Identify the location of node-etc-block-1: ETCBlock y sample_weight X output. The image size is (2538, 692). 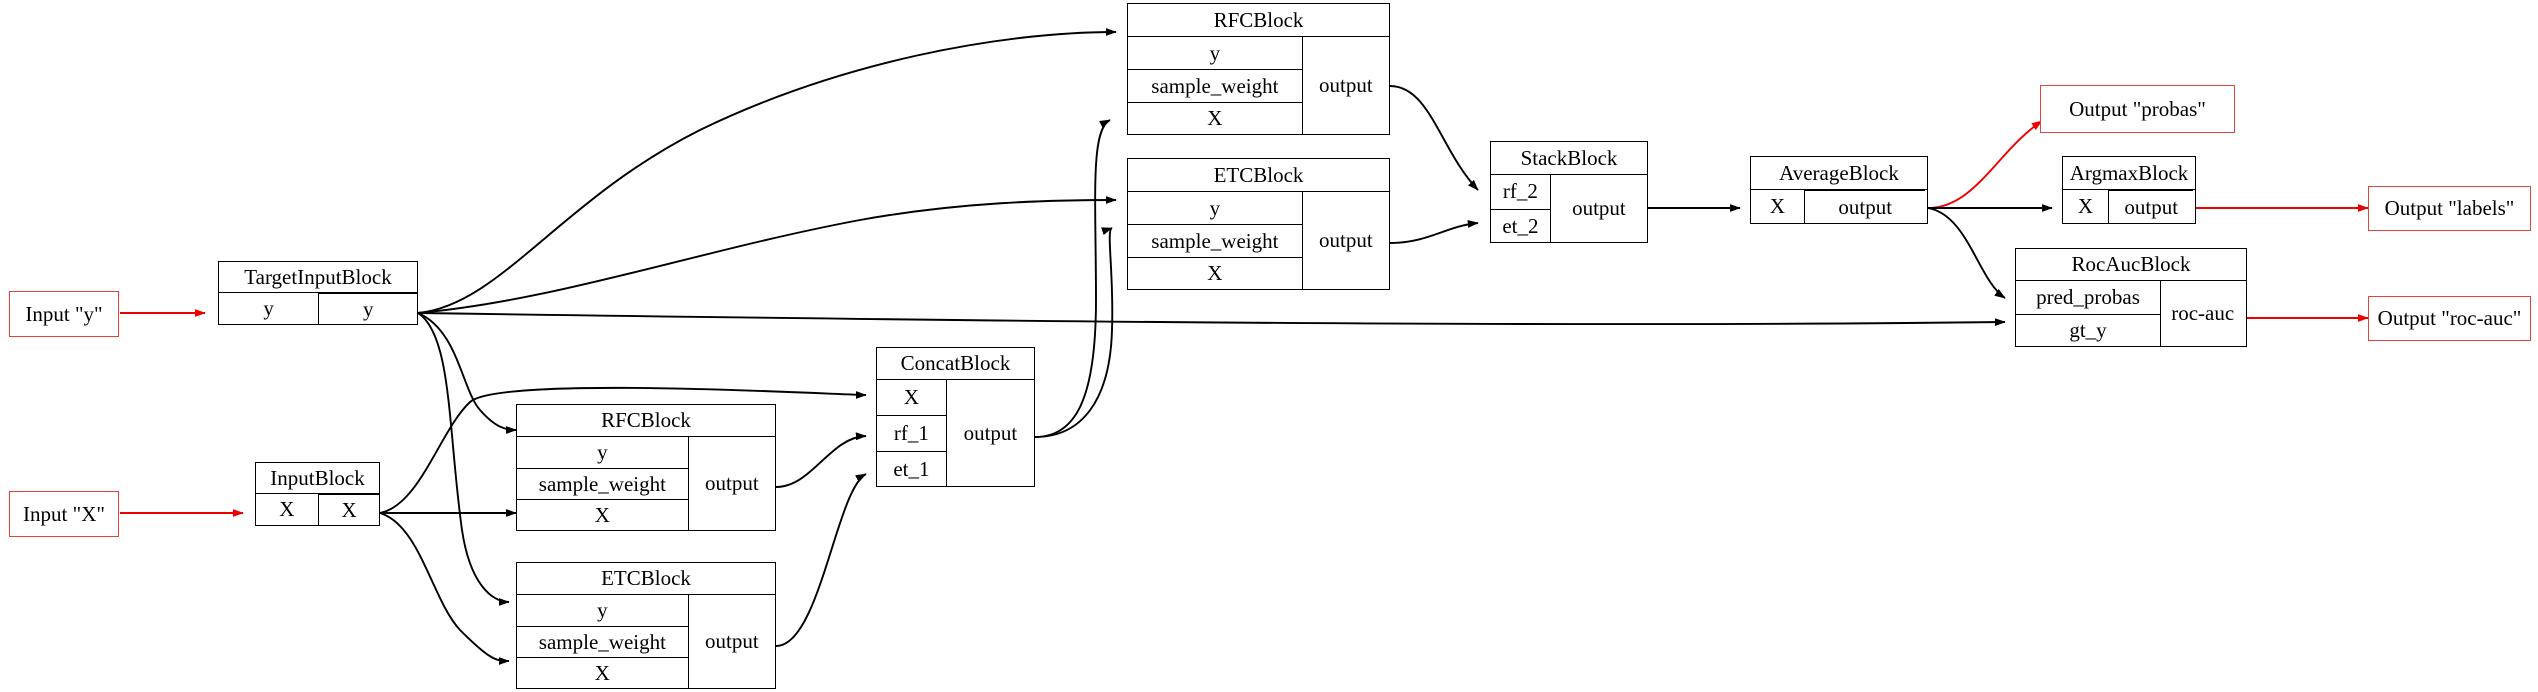
(646, 625).